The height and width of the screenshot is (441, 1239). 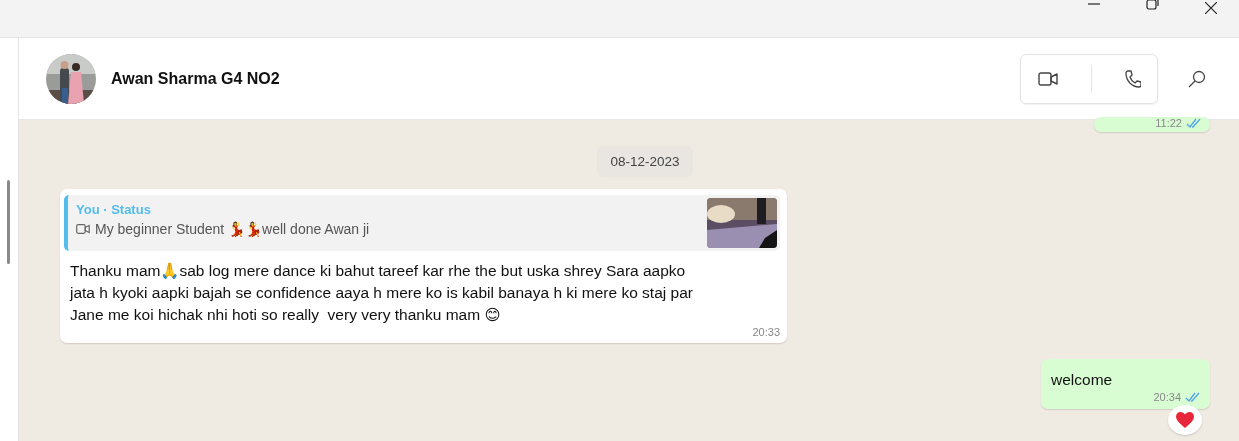 What do you see at coordinates (645, 161) in the screenshot?
I see `date-chip: 08-12-2023` at bounding box center [645, 161].